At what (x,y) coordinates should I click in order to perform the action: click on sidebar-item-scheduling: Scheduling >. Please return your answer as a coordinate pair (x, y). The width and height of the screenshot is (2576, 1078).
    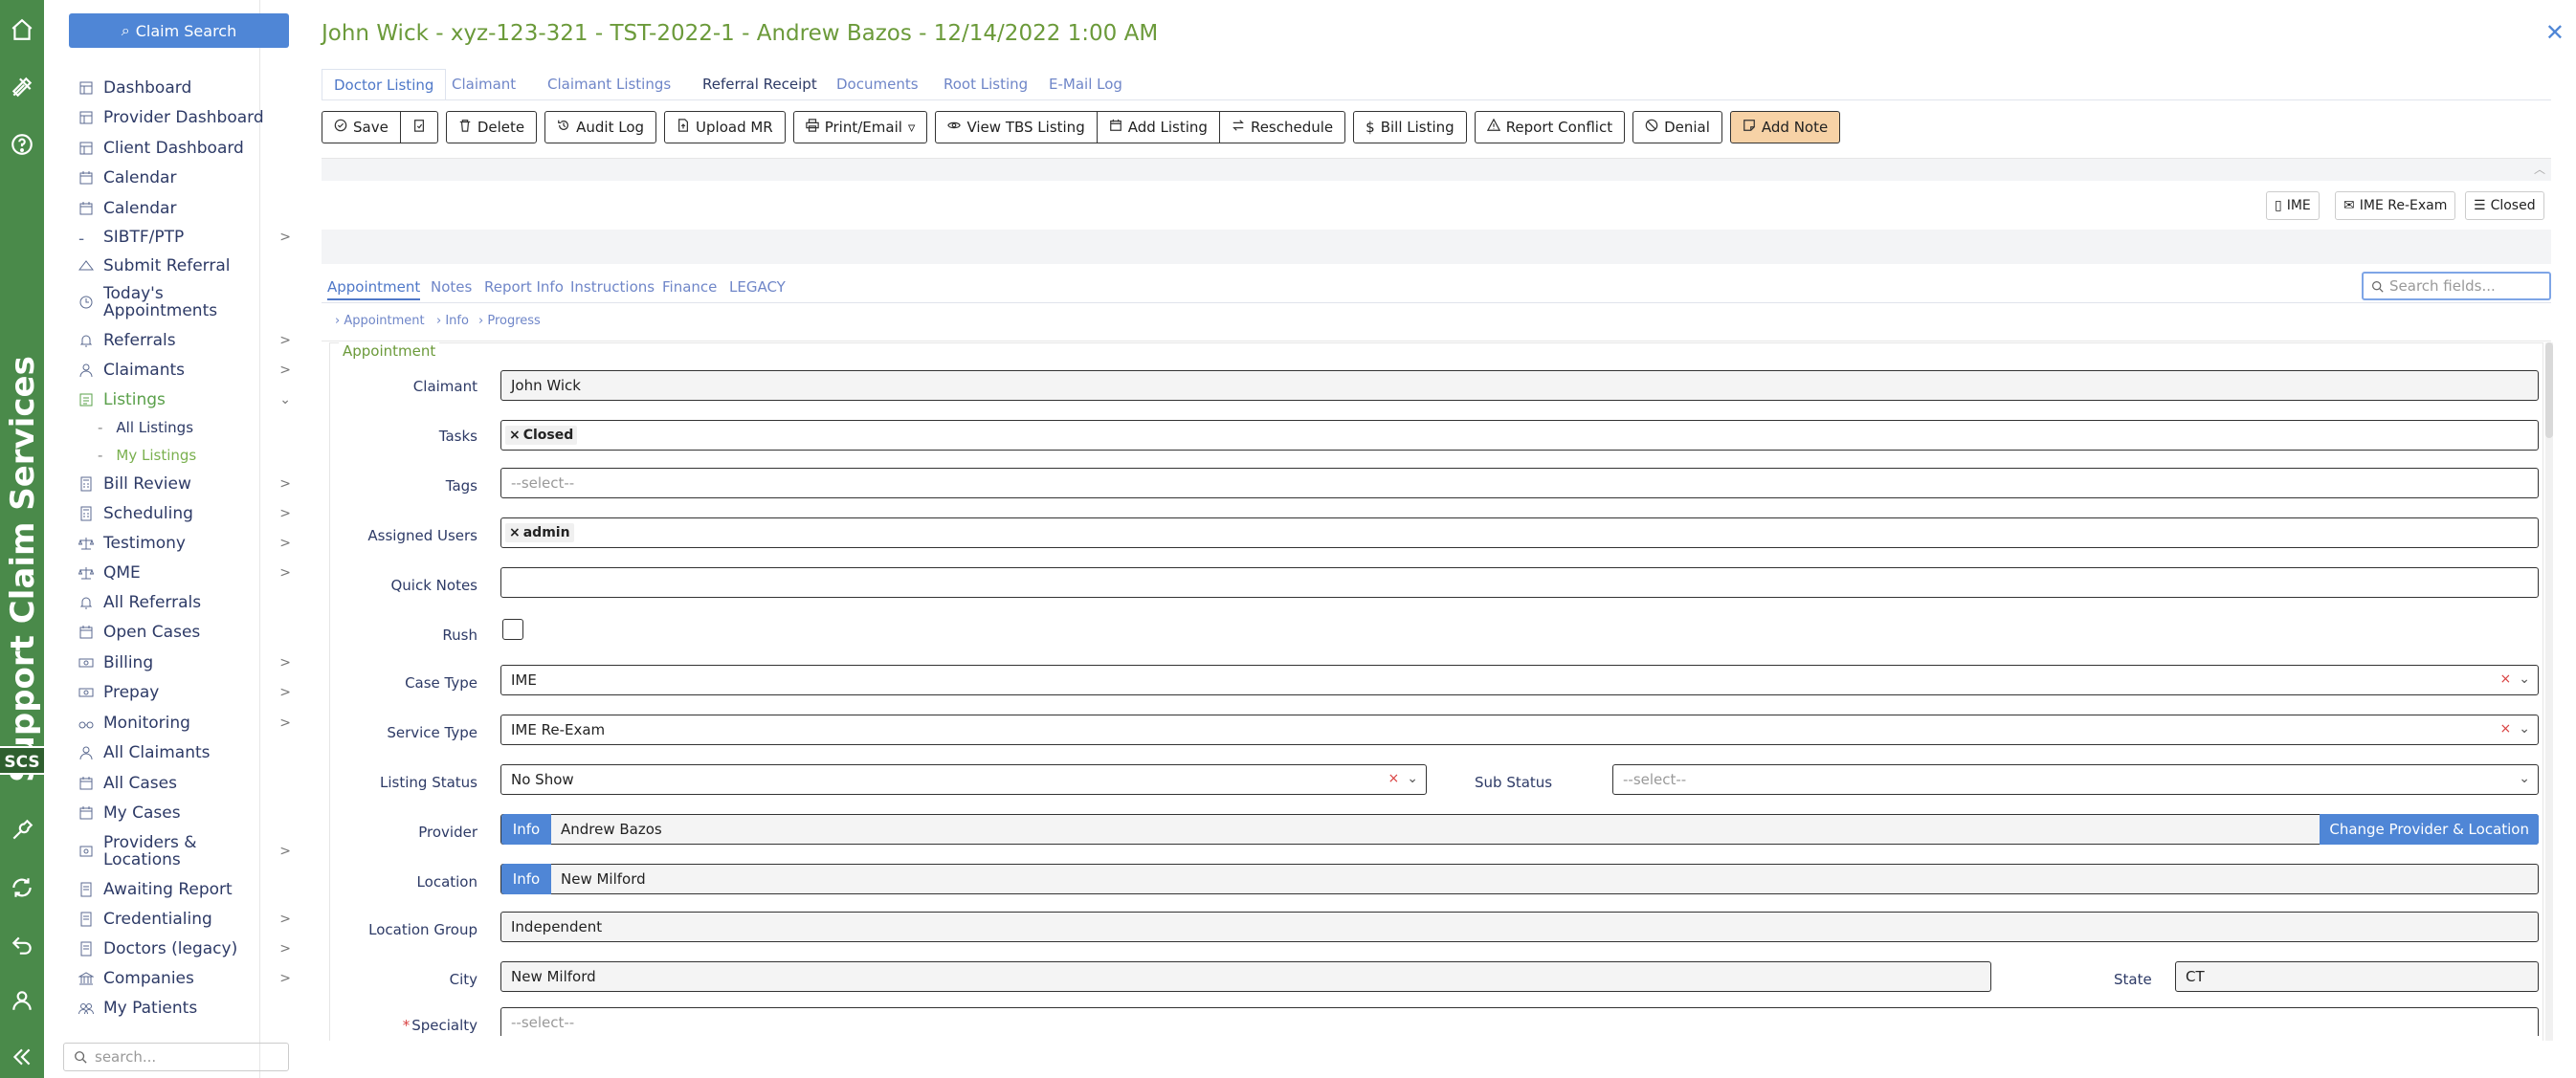
    Looking at the image, I should click on (191, 513).